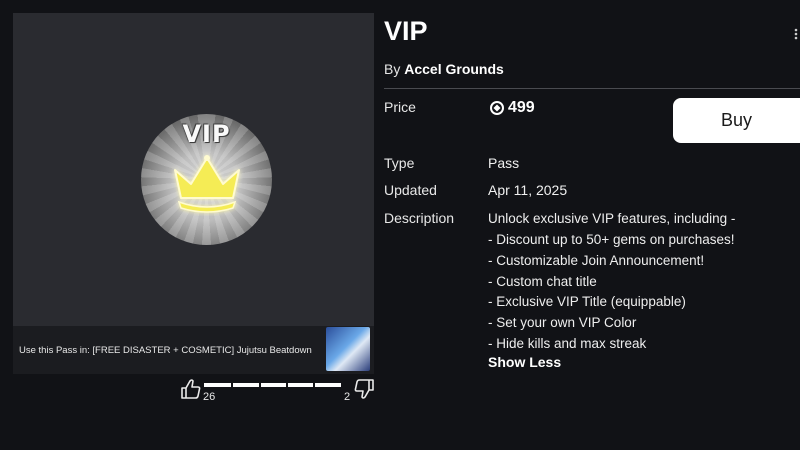  What do you see at coordinates (410, 190) in the screenshot?
I see `updated-label: Updated` at bounding box center [410, 190].